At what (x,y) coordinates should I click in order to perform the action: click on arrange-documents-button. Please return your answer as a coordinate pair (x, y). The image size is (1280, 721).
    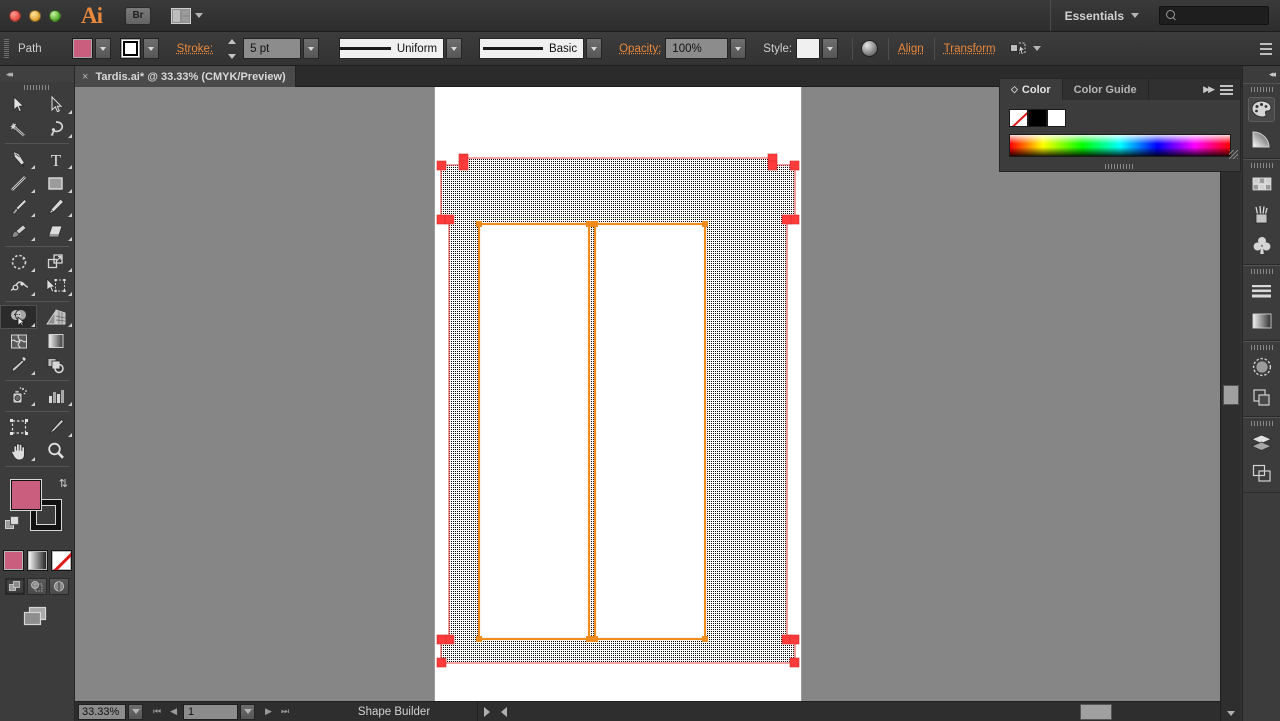
    Looking at the image, I should click on (187, 15).